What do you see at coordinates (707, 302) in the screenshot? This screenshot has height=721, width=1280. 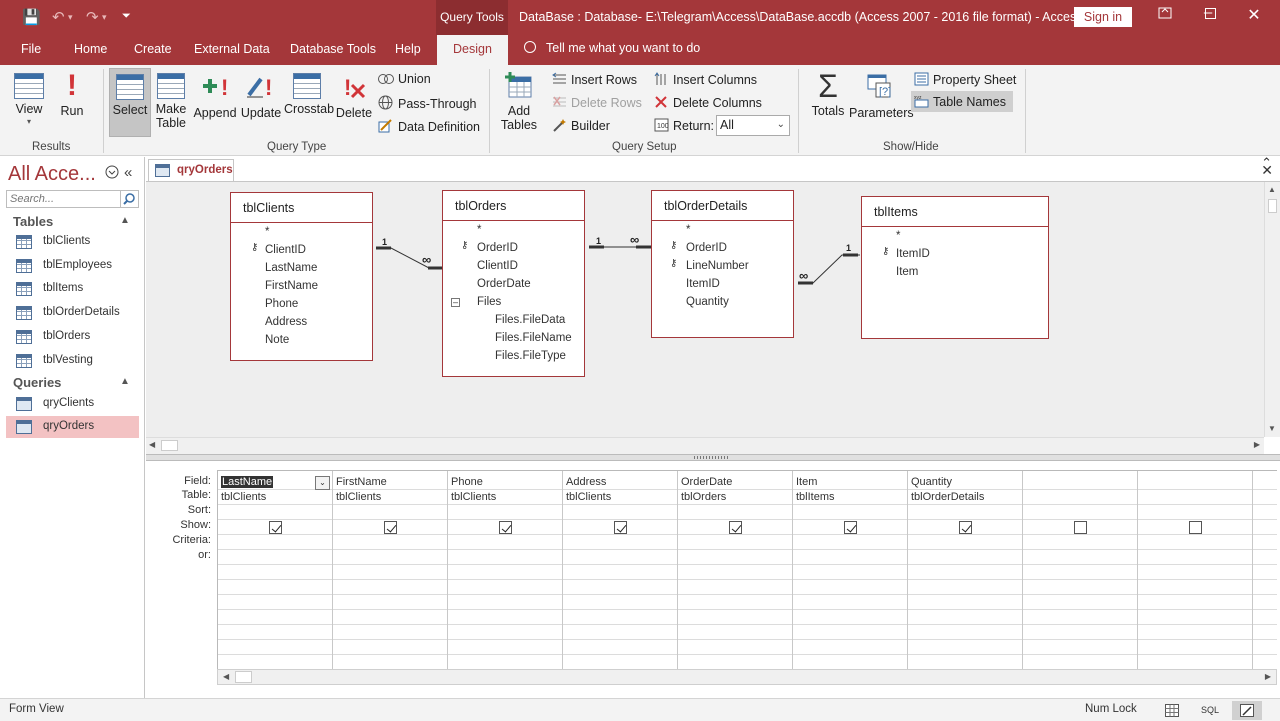 I see `field-item: Quantity` at bounding box center [707, 302].